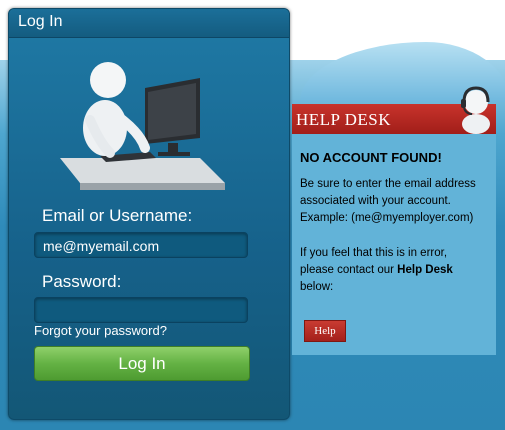 The width and height of the screenshot is (505, 430). Describe the element at coordinates (117, 215) in the screenshot. I see `email-label: Email or Username:` at that location.